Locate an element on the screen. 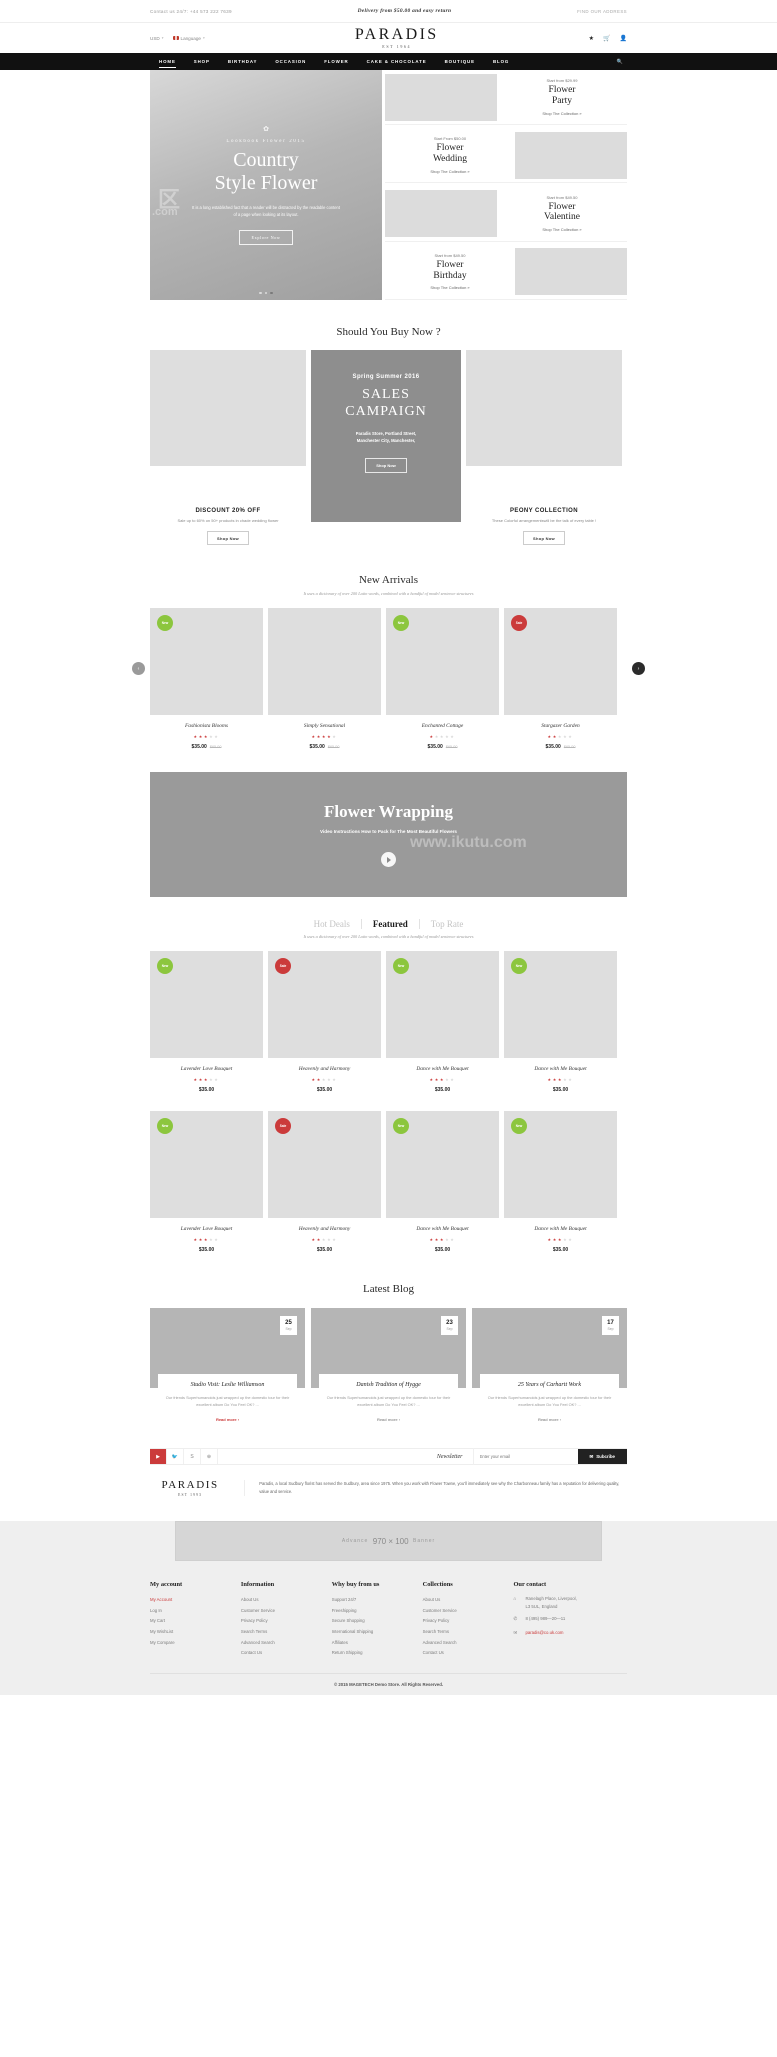  footer-link: My Compare is located at coordinates (195, 1643).